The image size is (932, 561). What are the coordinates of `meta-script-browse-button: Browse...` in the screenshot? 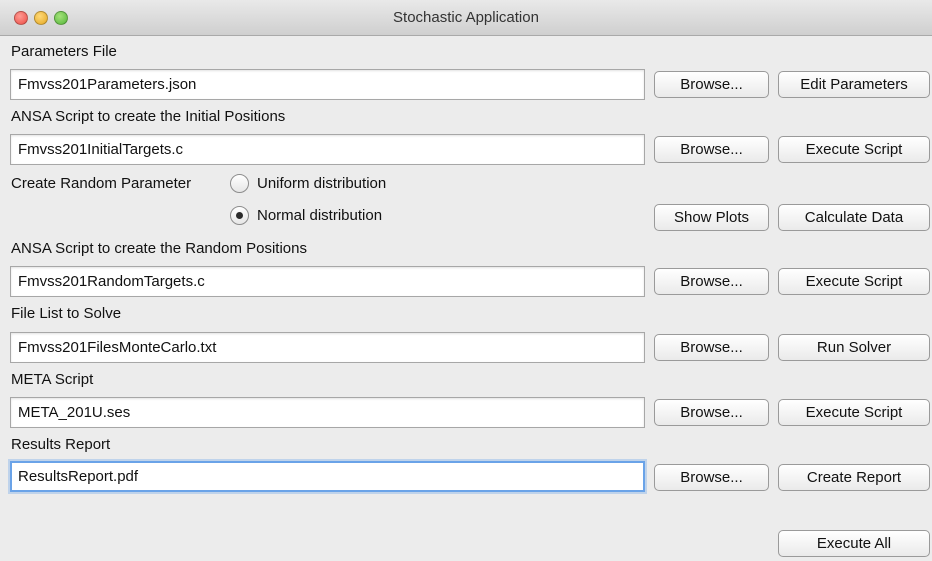 It's located at (711, 412).